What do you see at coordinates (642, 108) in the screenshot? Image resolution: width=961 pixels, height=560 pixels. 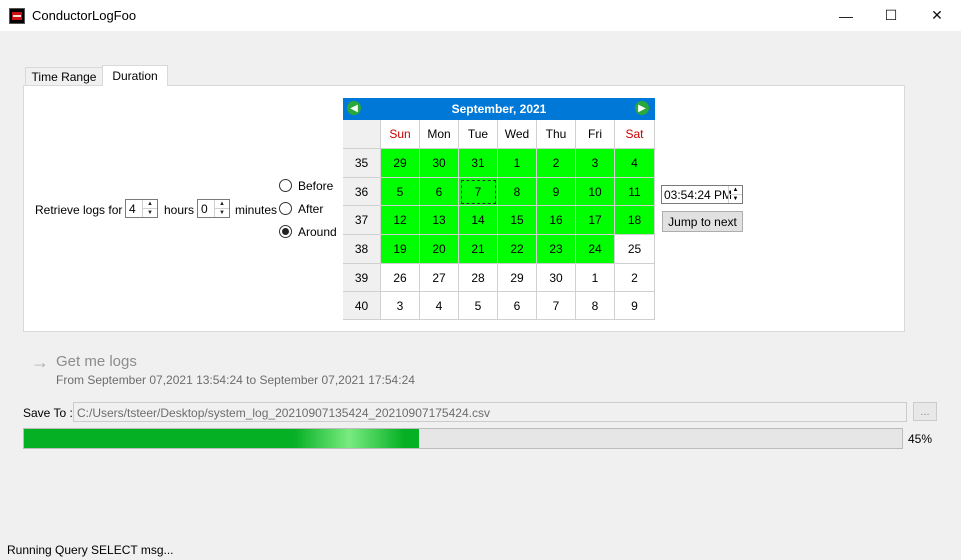 I see `next-month-icon: ▶` at bounding box center [642, 108].